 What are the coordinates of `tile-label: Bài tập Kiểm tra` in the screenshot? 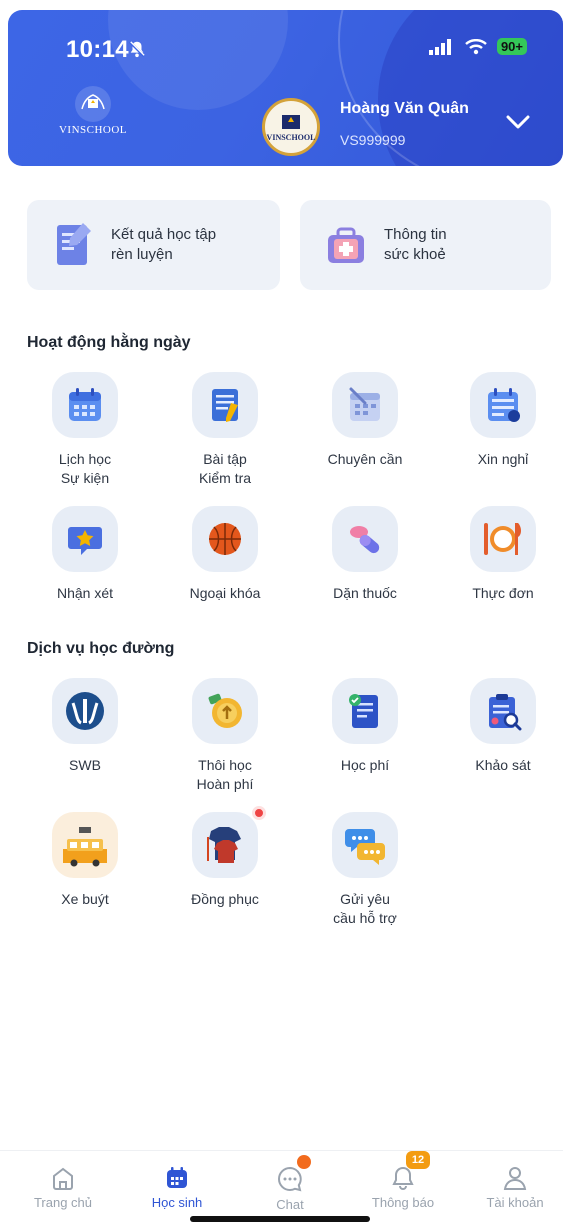 It's located at (225, 468).